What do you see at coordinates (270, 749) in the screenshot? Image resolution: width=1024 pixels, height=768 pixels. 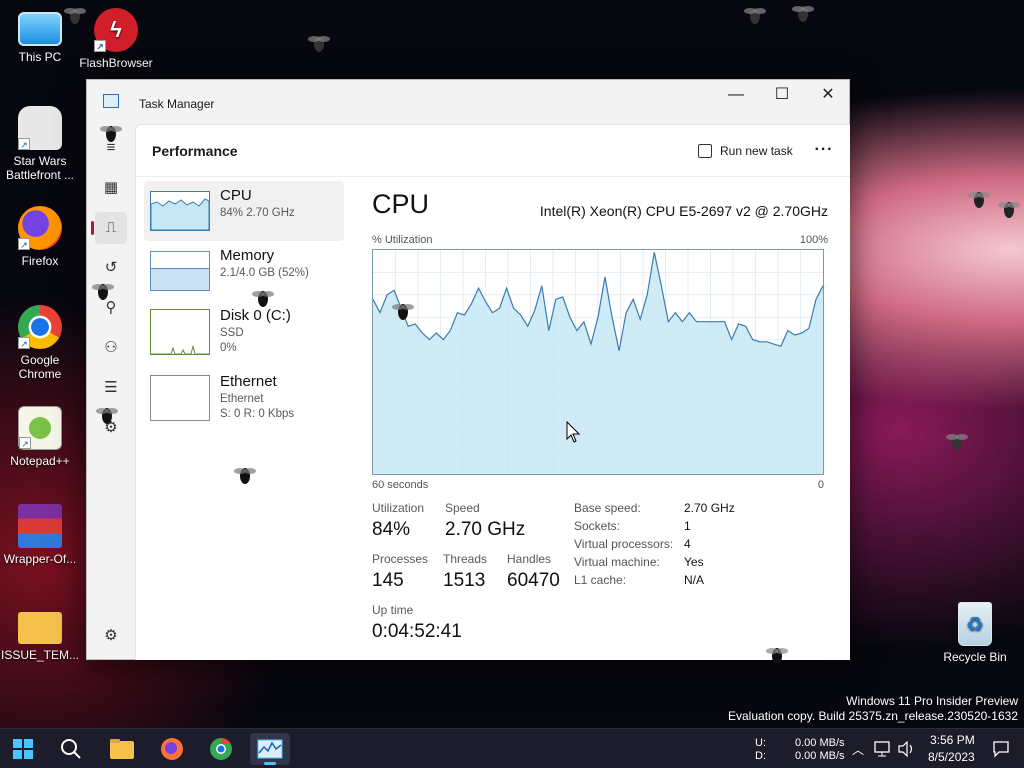 I see `task-manager-taskbar-button` at bounding box center [270, 749].